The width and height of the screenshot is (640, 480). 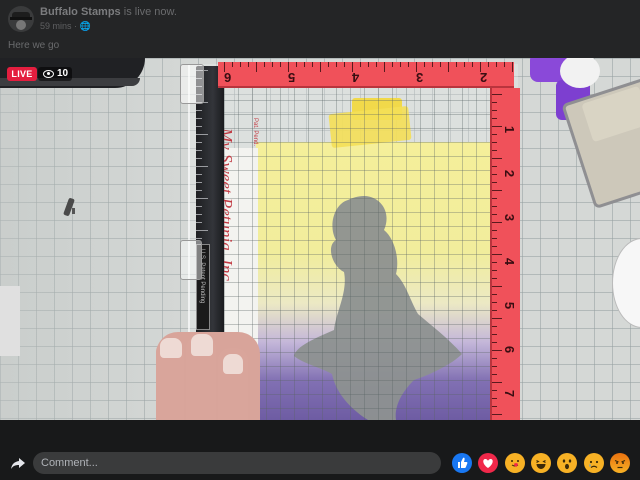 What do you see at coordinates (541, 463) in the screenshot?
I see `haha-reaction-button` at bounding box center [541, 463].